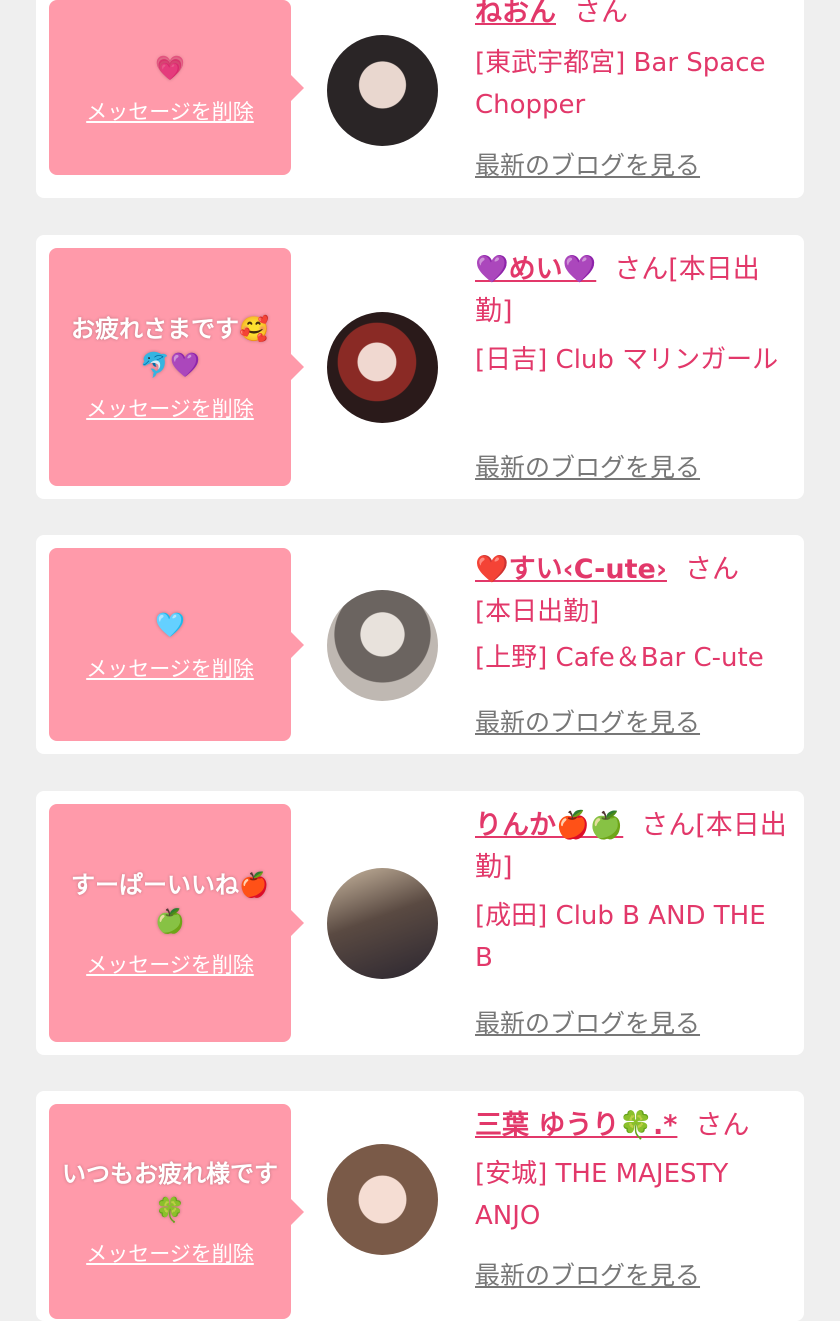  I want to click on cast-name-link: ❤️すい‹C-ute›, so click(571, 569).